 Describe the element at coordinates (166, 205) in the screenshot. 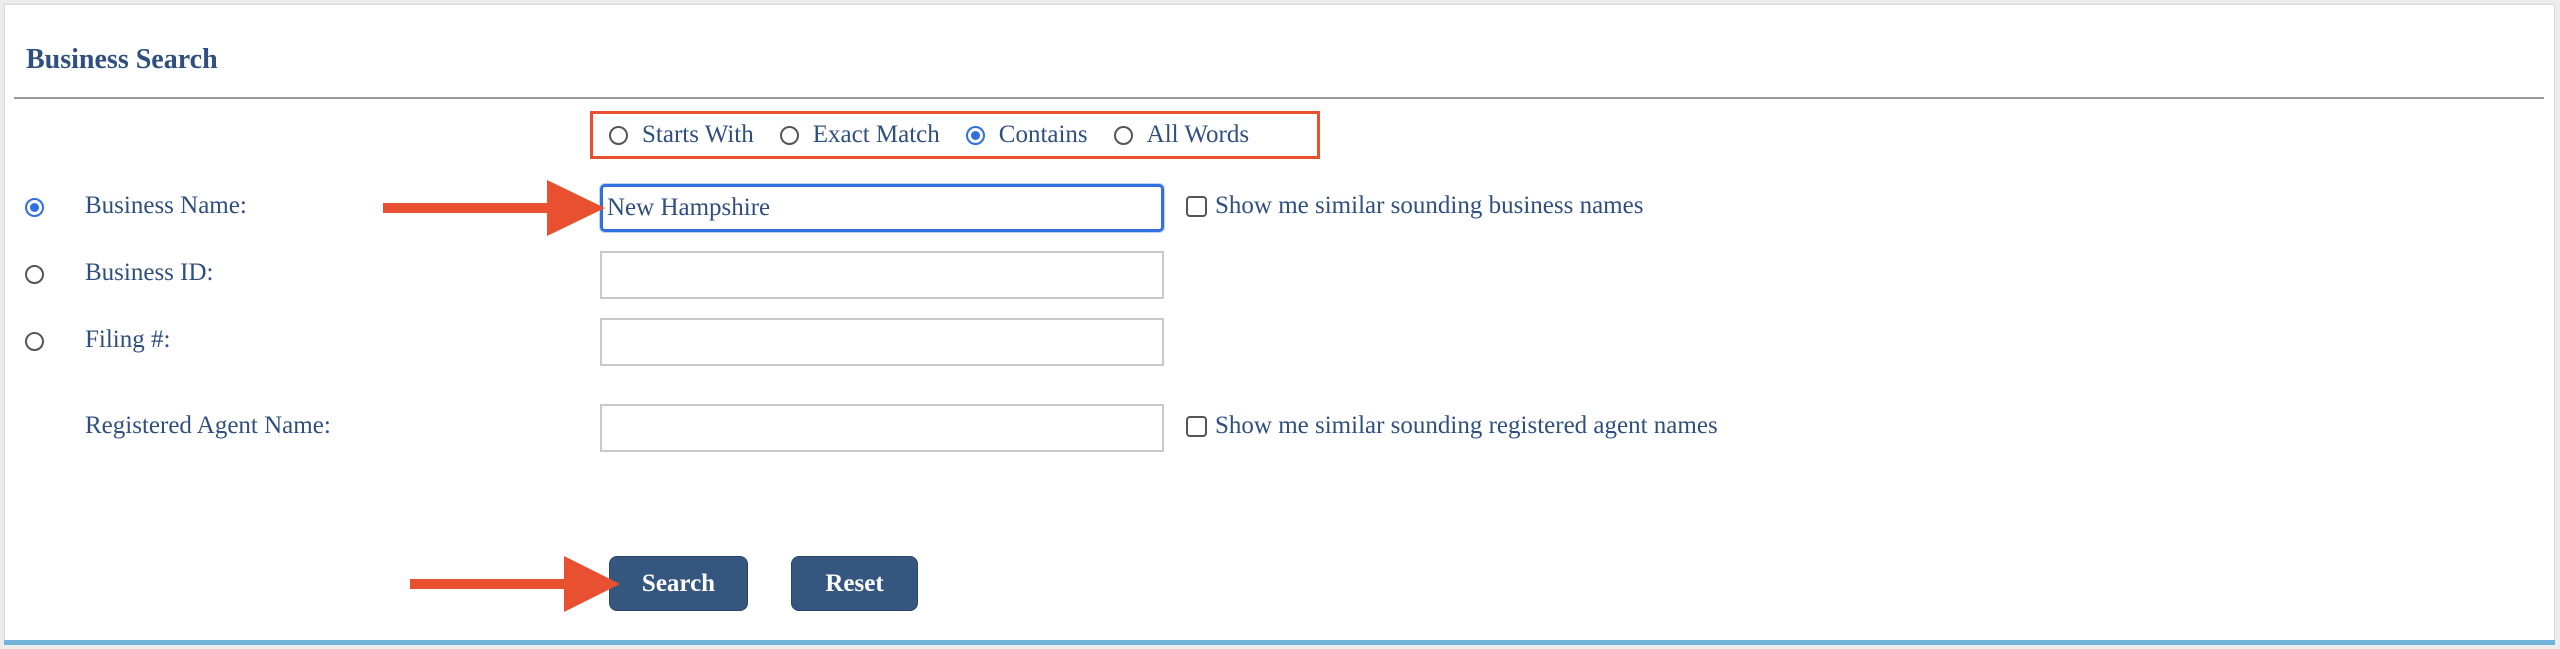

I see `business-name-label: Business Name:` at that location.